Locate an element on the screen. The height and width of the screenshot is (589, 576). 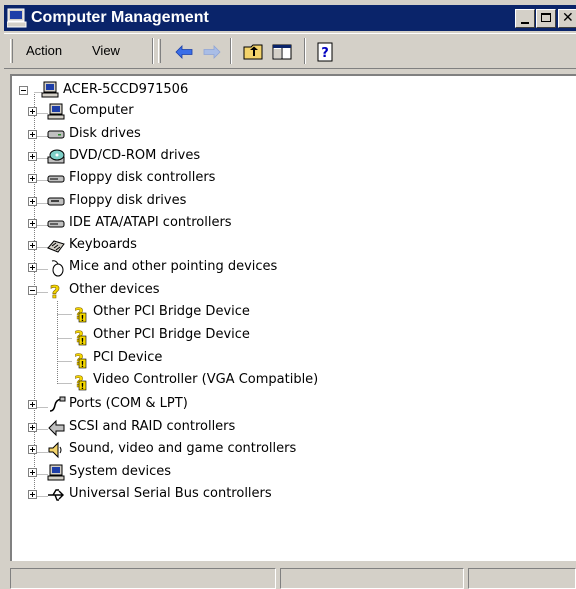
floppy-drive-icon is located at coordinates (56, 201).